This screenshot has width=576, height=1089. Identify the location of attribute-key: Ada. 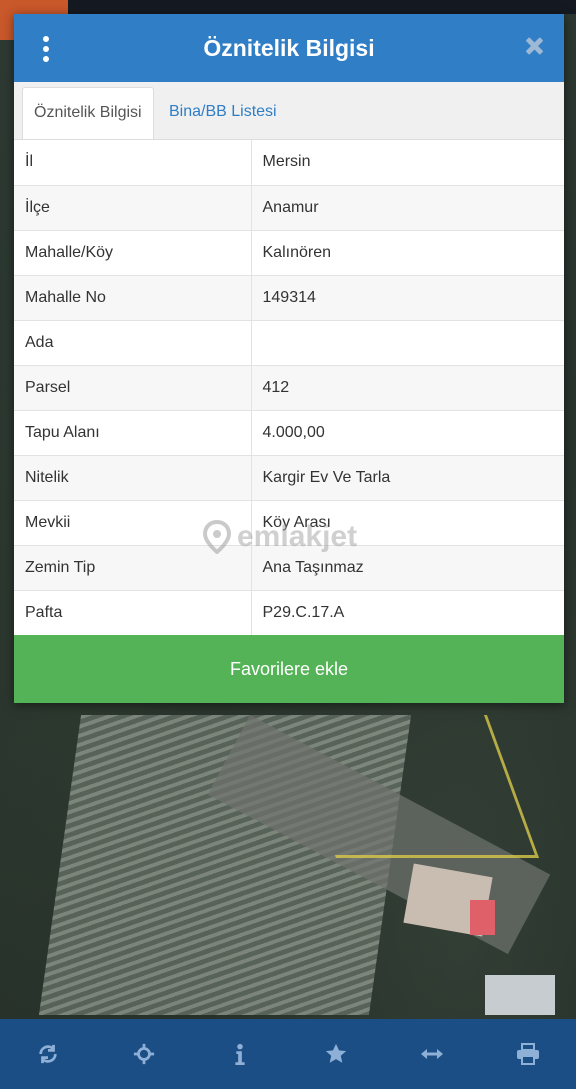
(133, 342).